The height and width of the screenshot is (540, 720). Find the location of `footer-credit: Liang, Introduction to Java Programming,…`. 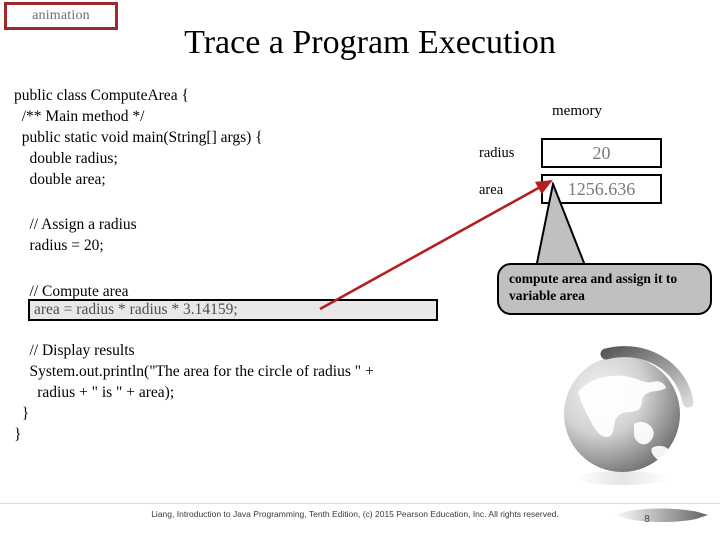

footer-credit: Liang, Introduction to Java Programming,… is located at coordinates (355, 514).